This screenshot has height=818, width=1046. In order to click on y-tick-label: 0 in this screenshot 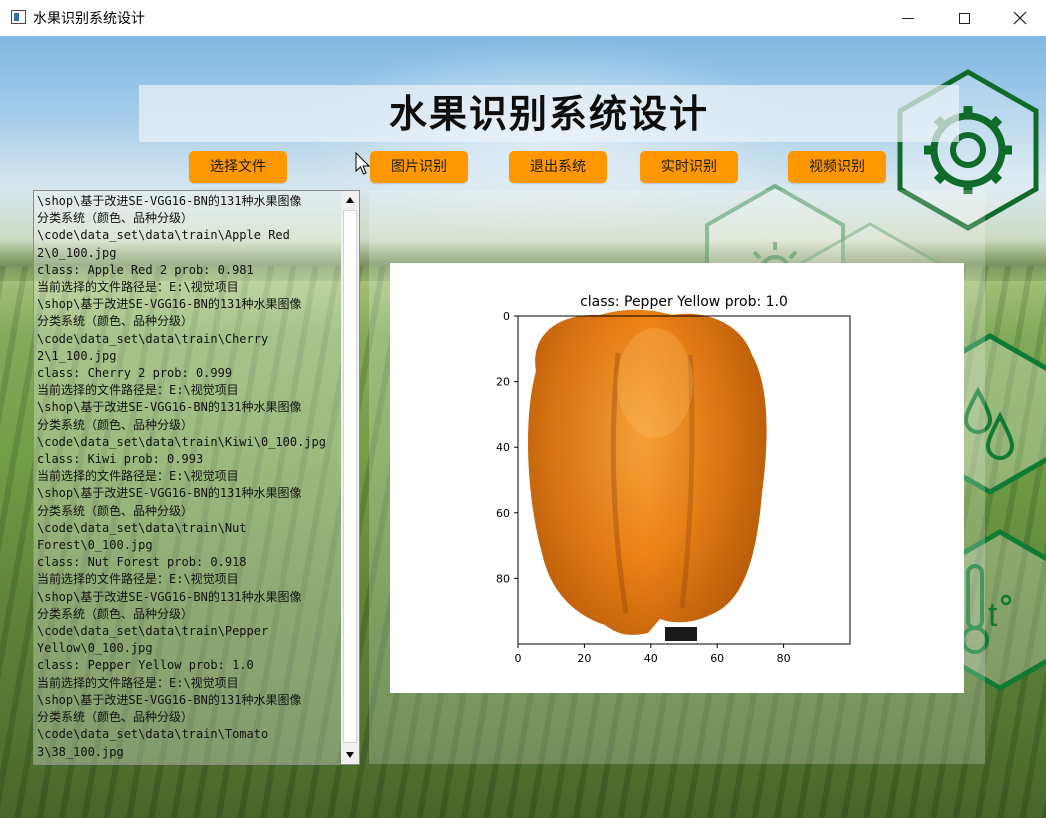, I will do `click(506, 316)`.